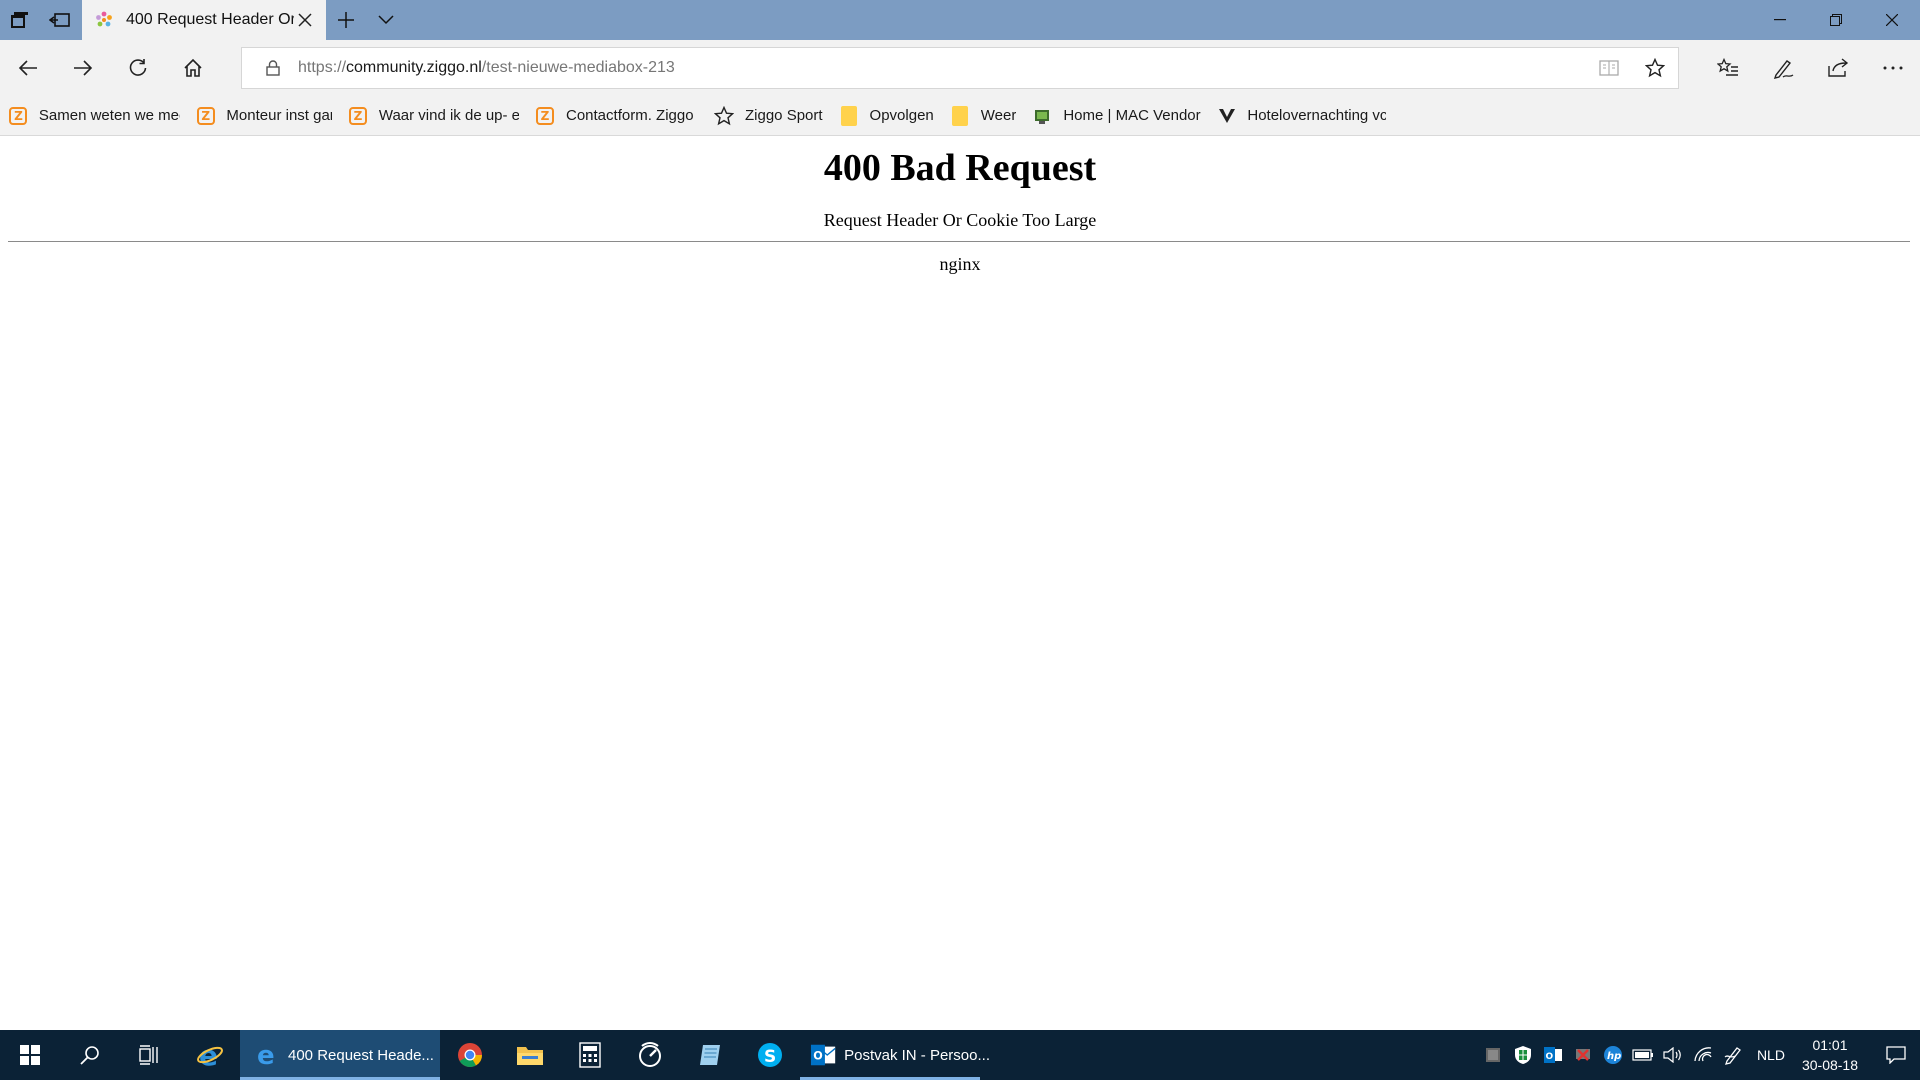 The width and height of the screenshot is (1920, 1080). What do you see at coordinates (1829, 1065) in the screenshot?
I see `clock-date: 30-08-18` at bounding box center [1829, 1065].